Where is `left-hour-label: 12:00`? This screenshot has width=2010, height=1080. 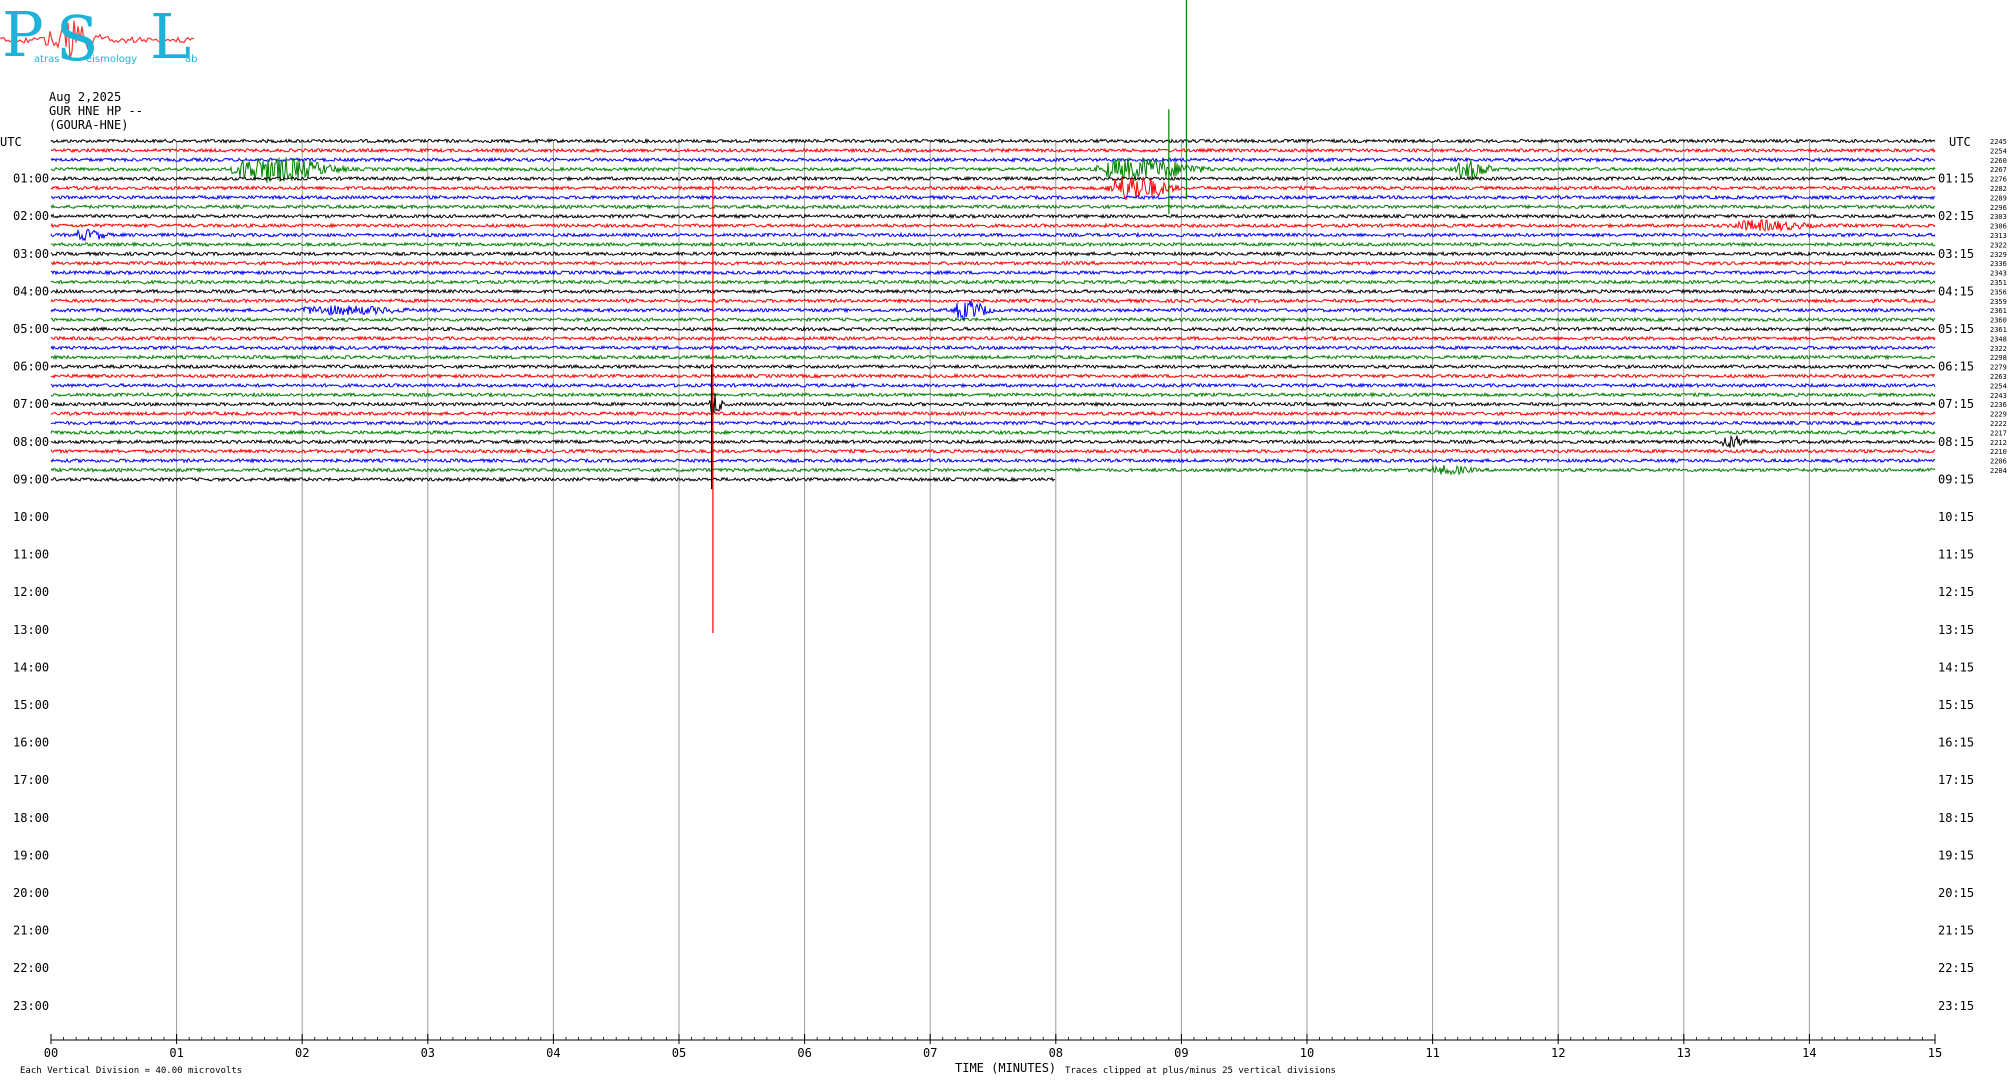 left-hour-label: 12:00 is located at coordinates (31, 592).